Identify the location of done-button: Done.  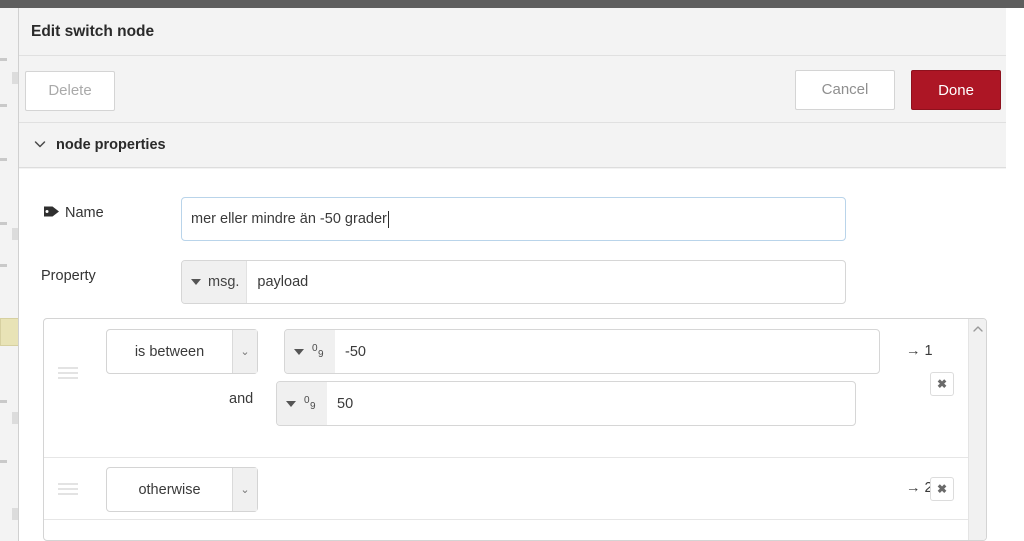
(956, 90).